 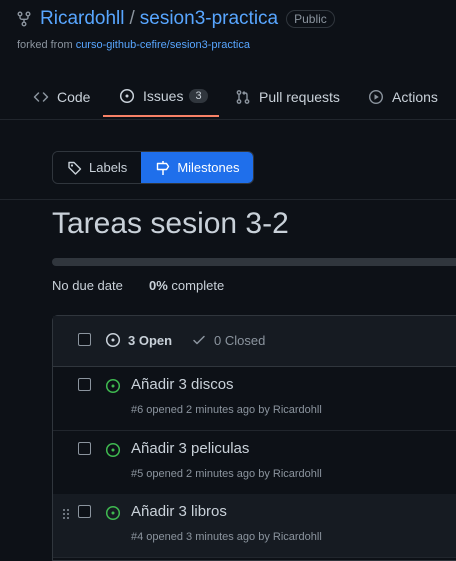 I want to click on tab-actions: Actions, so click(x=403, y=97).